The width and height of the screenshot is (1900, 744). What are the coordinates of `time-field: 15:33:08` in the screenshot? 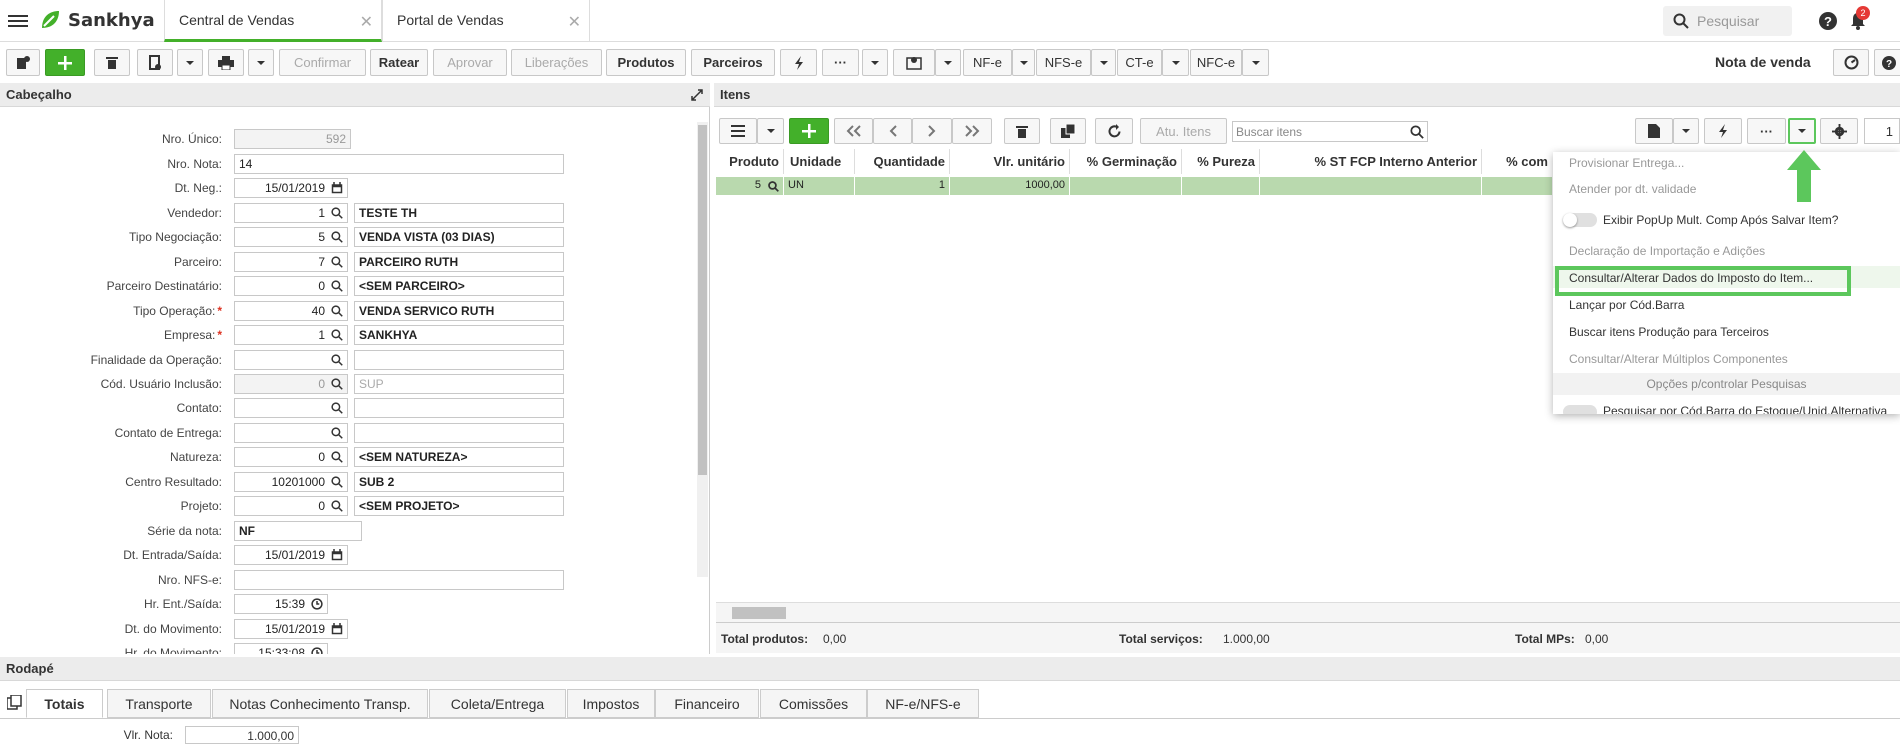 It's located at (281, 648).